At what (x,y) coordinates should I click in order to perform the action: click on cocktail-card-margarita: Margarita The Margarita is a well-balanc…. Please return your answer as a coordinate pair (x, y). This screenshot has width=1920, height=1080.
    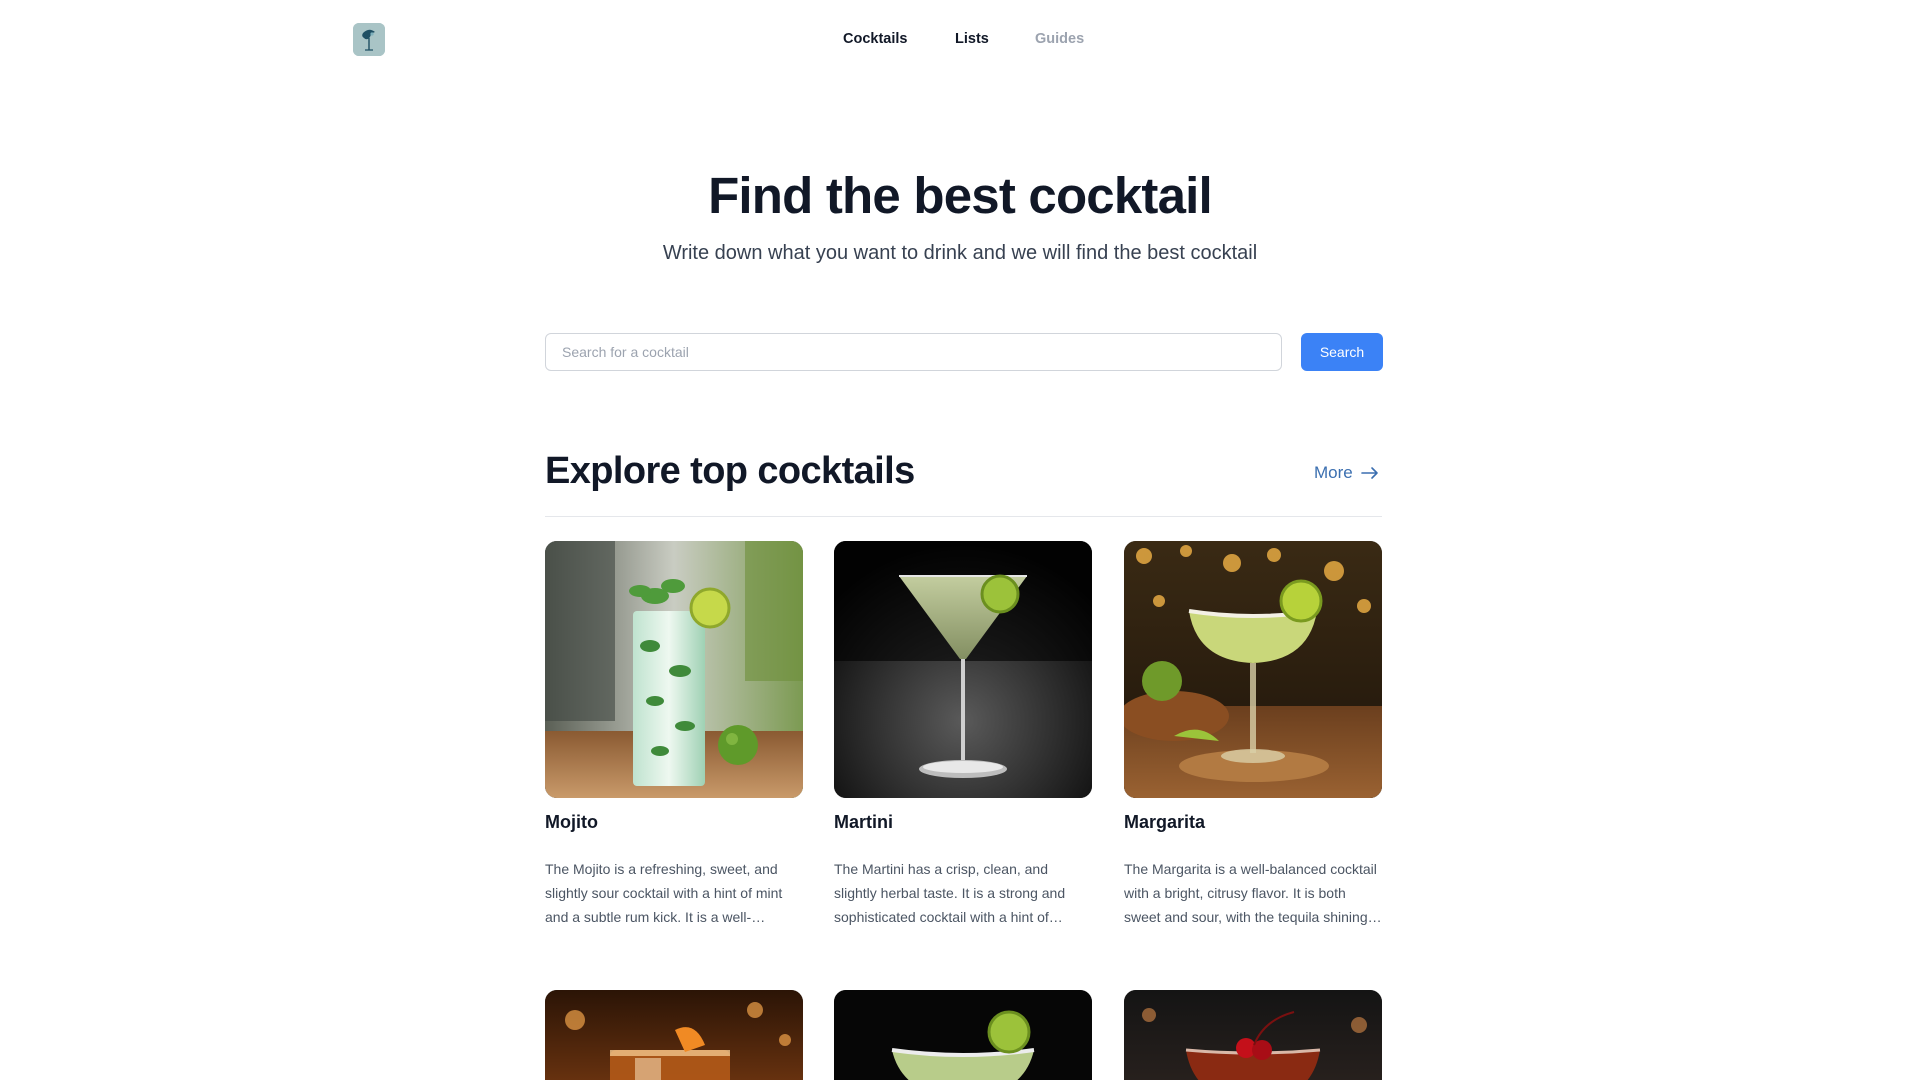
    Looking at the image, I should click on (1253, 735).